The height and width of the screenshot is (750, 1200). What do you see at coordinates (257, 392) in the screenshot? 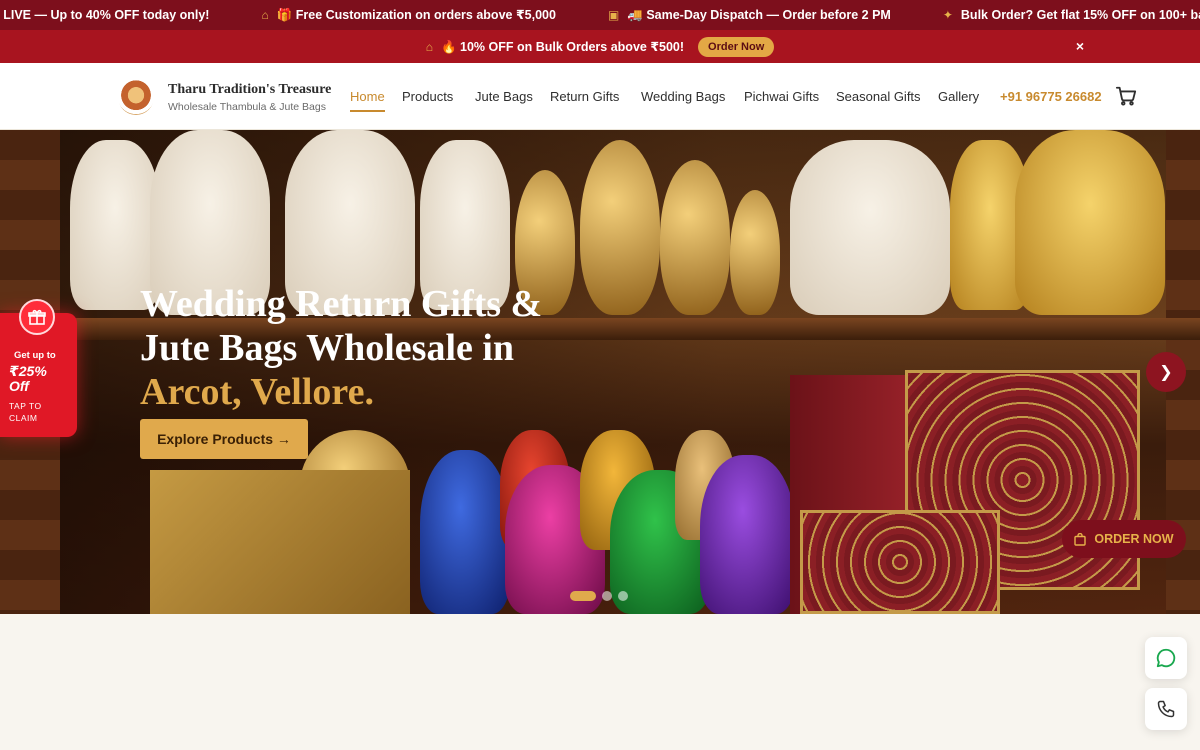
I see `hero-title-accent: Arcot, Vellore.` at bounding box center [257, 392].